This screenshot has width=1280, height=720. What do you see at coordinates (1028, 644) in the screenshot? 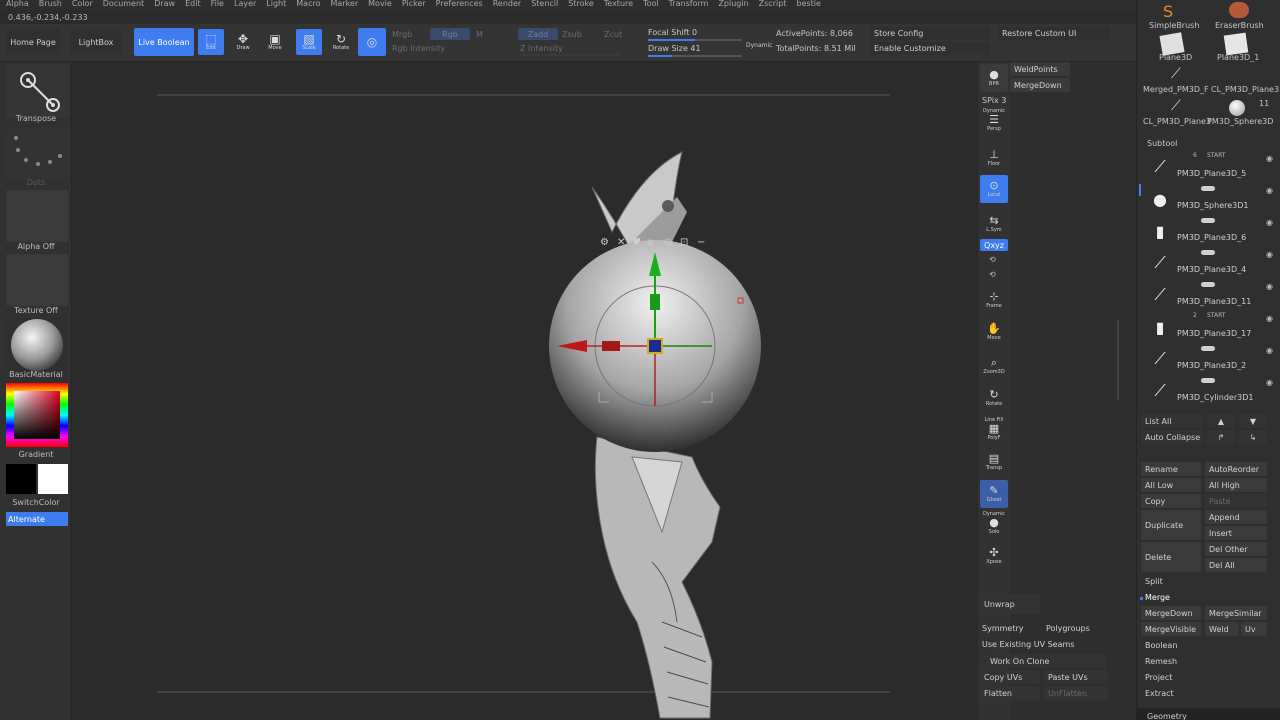
I see `use-existing-uv-seams-button: Use Existing UV Seams` at bounding box center [1028, 644].